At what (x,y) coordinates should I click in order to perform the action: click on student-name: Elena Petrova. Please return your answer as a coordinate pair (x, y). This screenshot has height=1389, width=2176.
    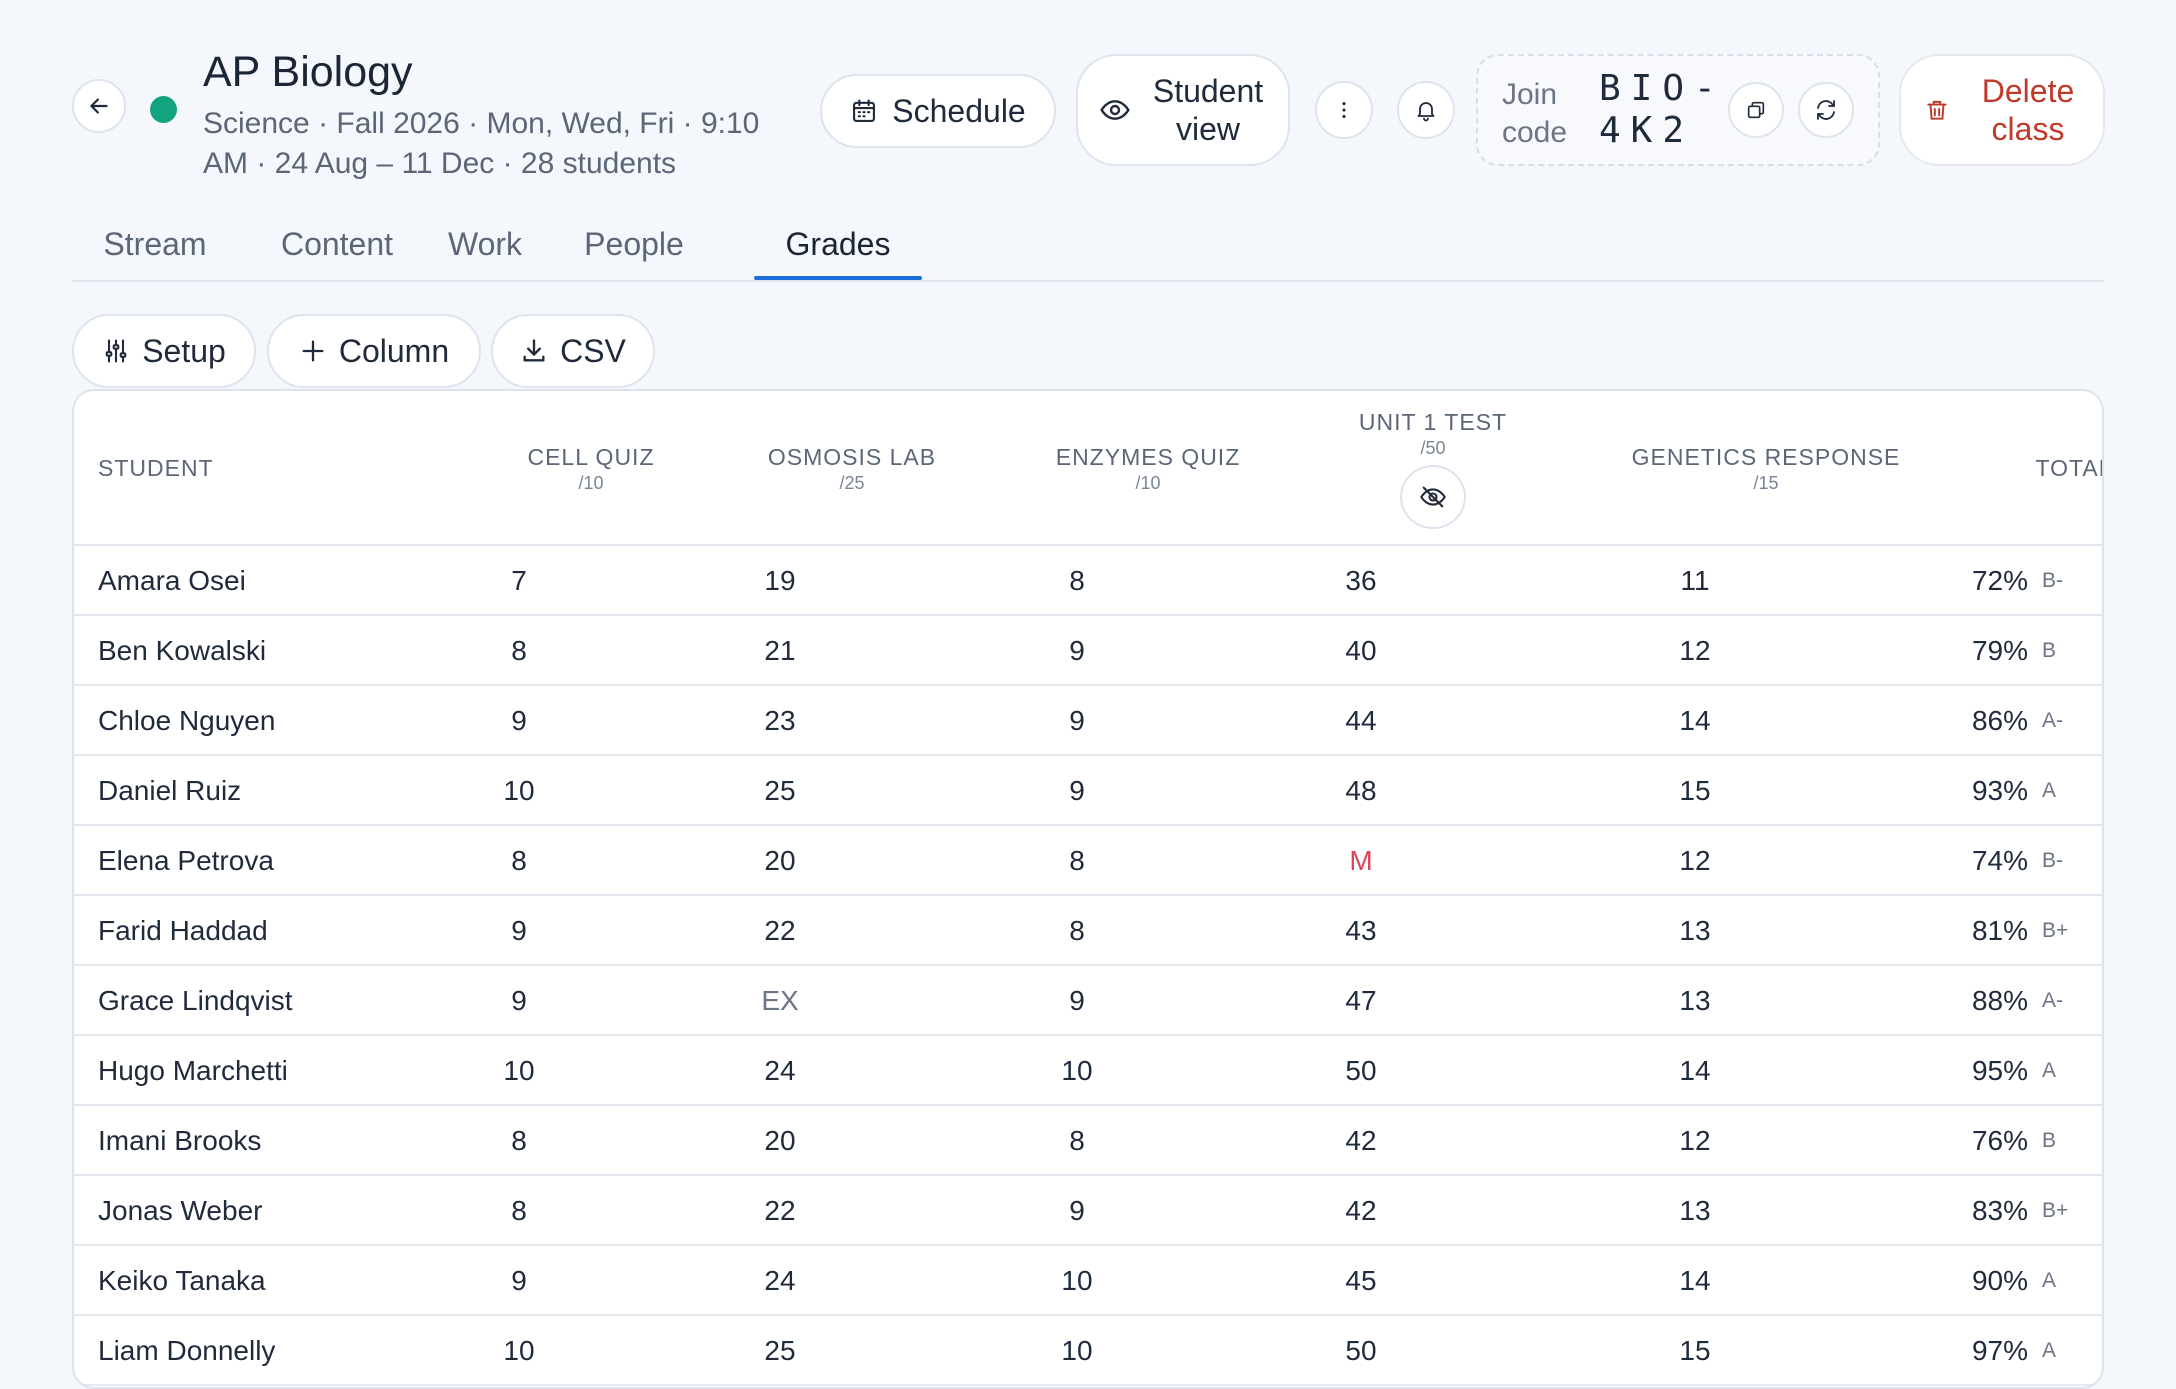
    Looking at the image, I should click on (278, 861).